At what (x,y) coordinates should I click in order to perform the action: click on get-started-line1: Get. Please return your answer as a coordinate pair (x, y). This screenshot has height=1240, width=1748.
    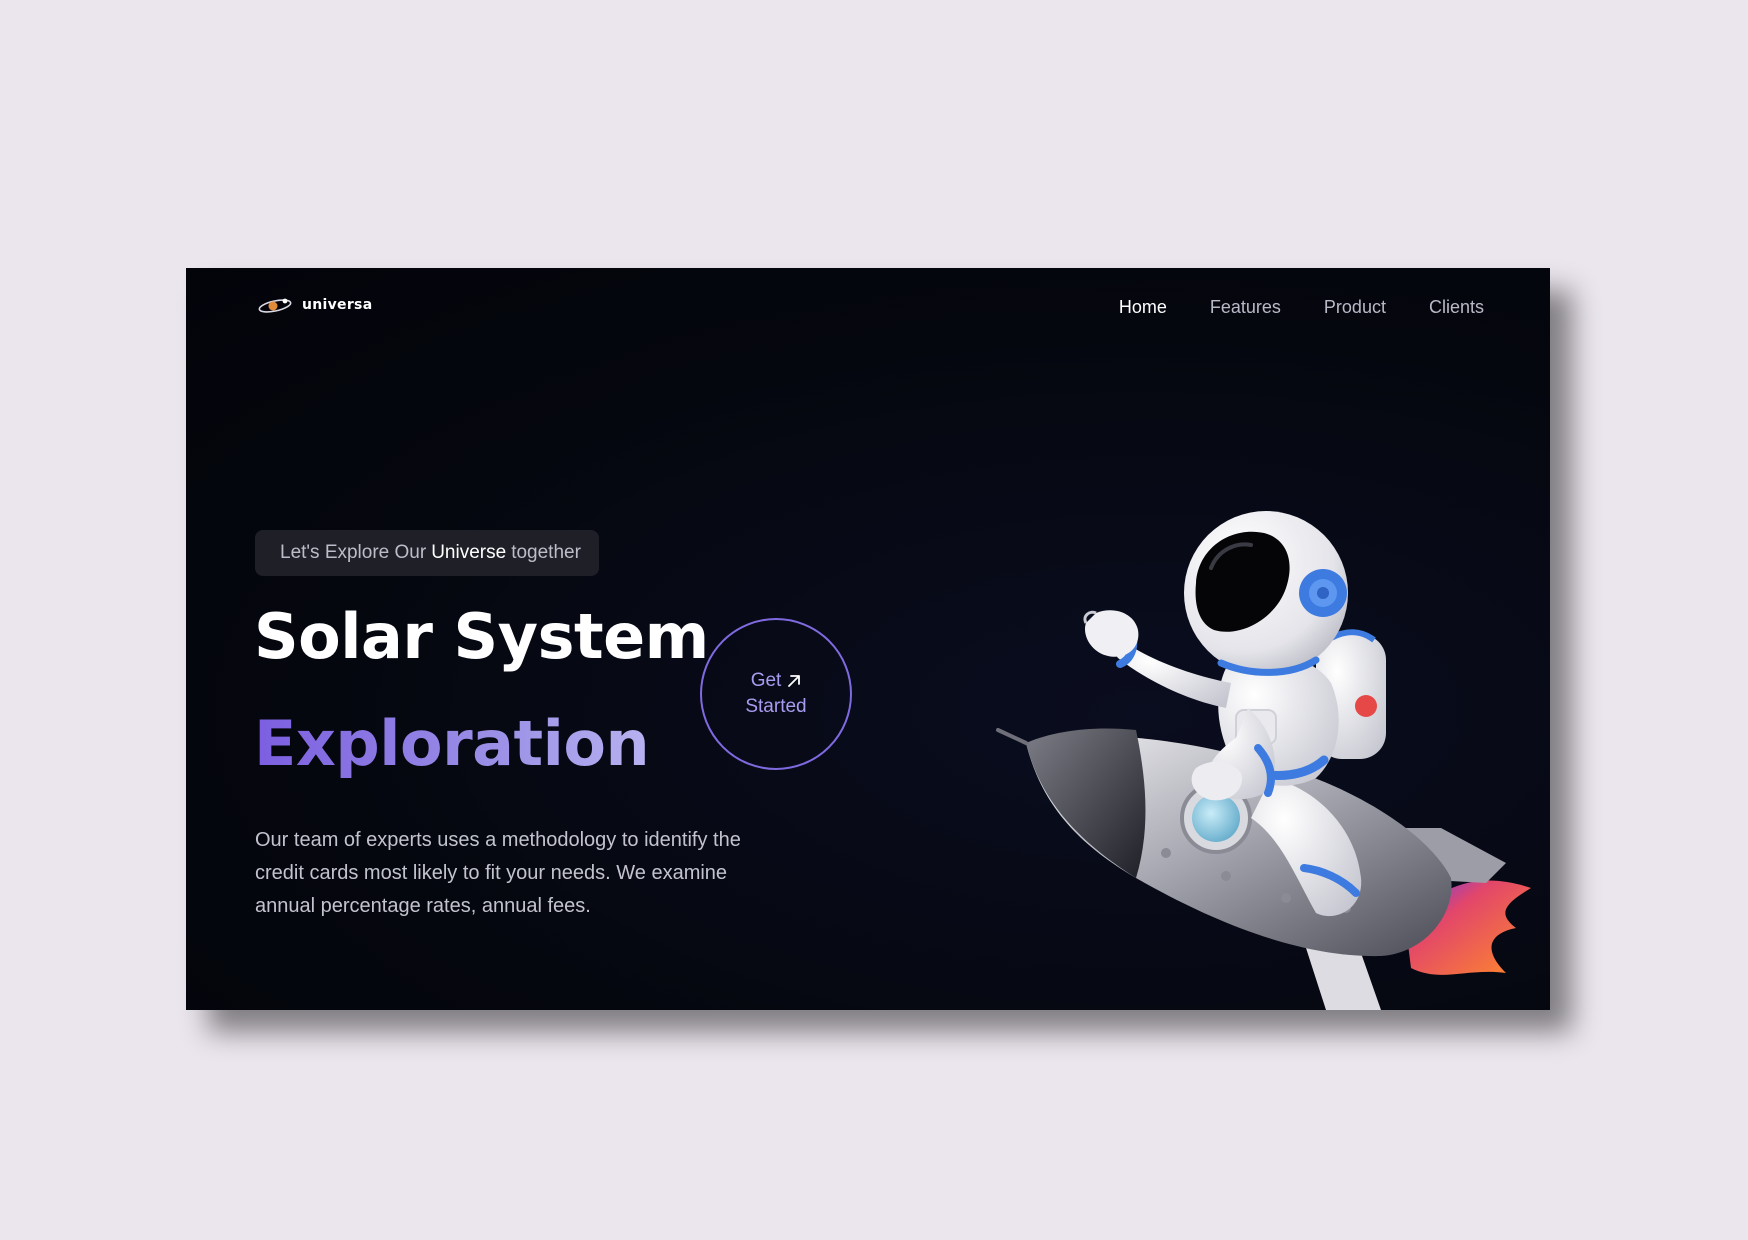
    Looking at the image, I should click on (776, 681).